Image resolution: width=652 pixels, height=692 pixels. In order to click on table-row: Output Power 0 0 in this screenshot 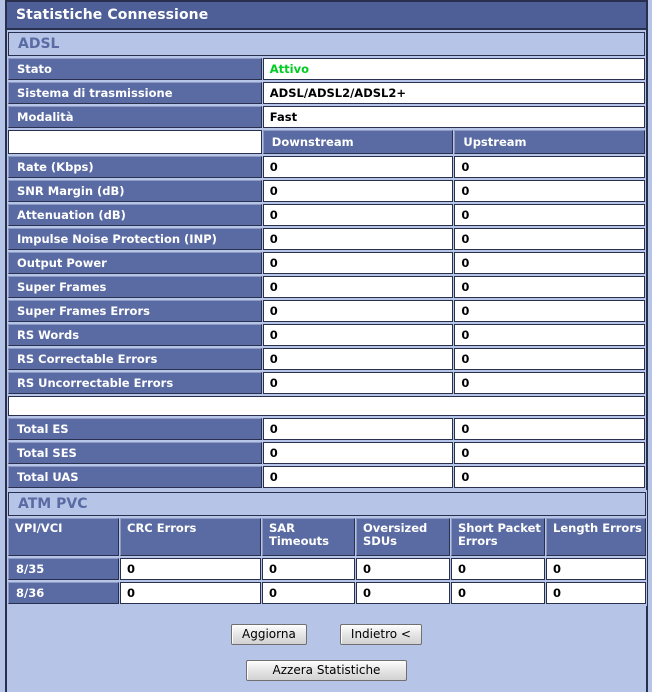, I will do `click(326, 263)`.